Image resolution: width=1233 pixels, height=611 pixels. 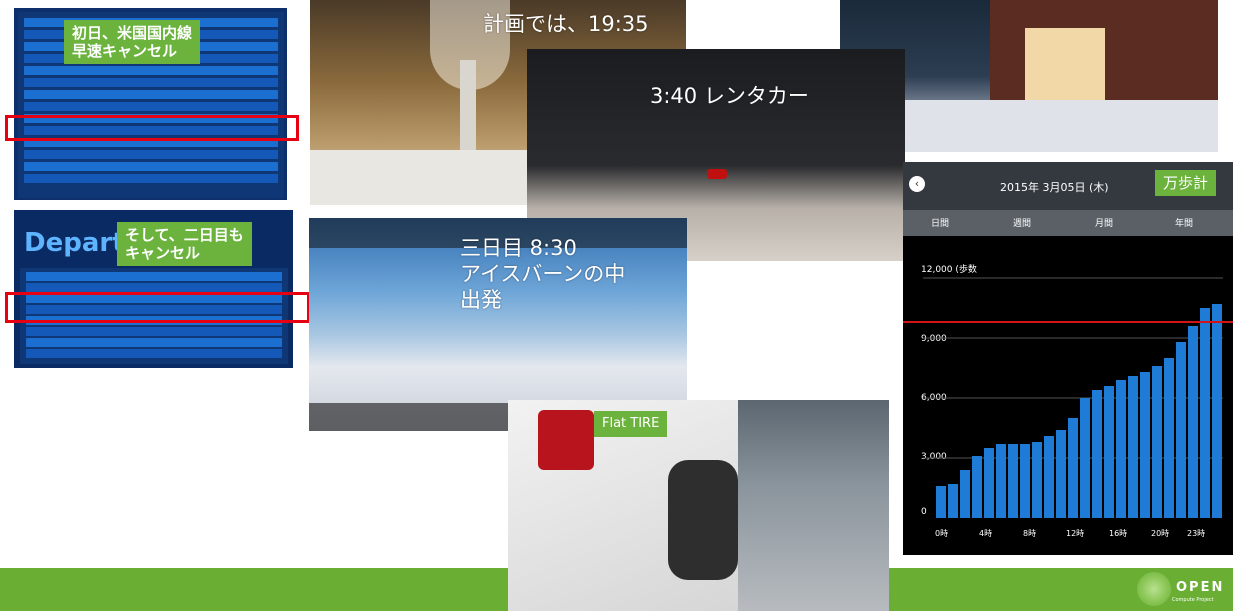 I want to click on day1-cancel-label: 初日、米国国内線 早速キャンセル, so click(x=132, y=42).